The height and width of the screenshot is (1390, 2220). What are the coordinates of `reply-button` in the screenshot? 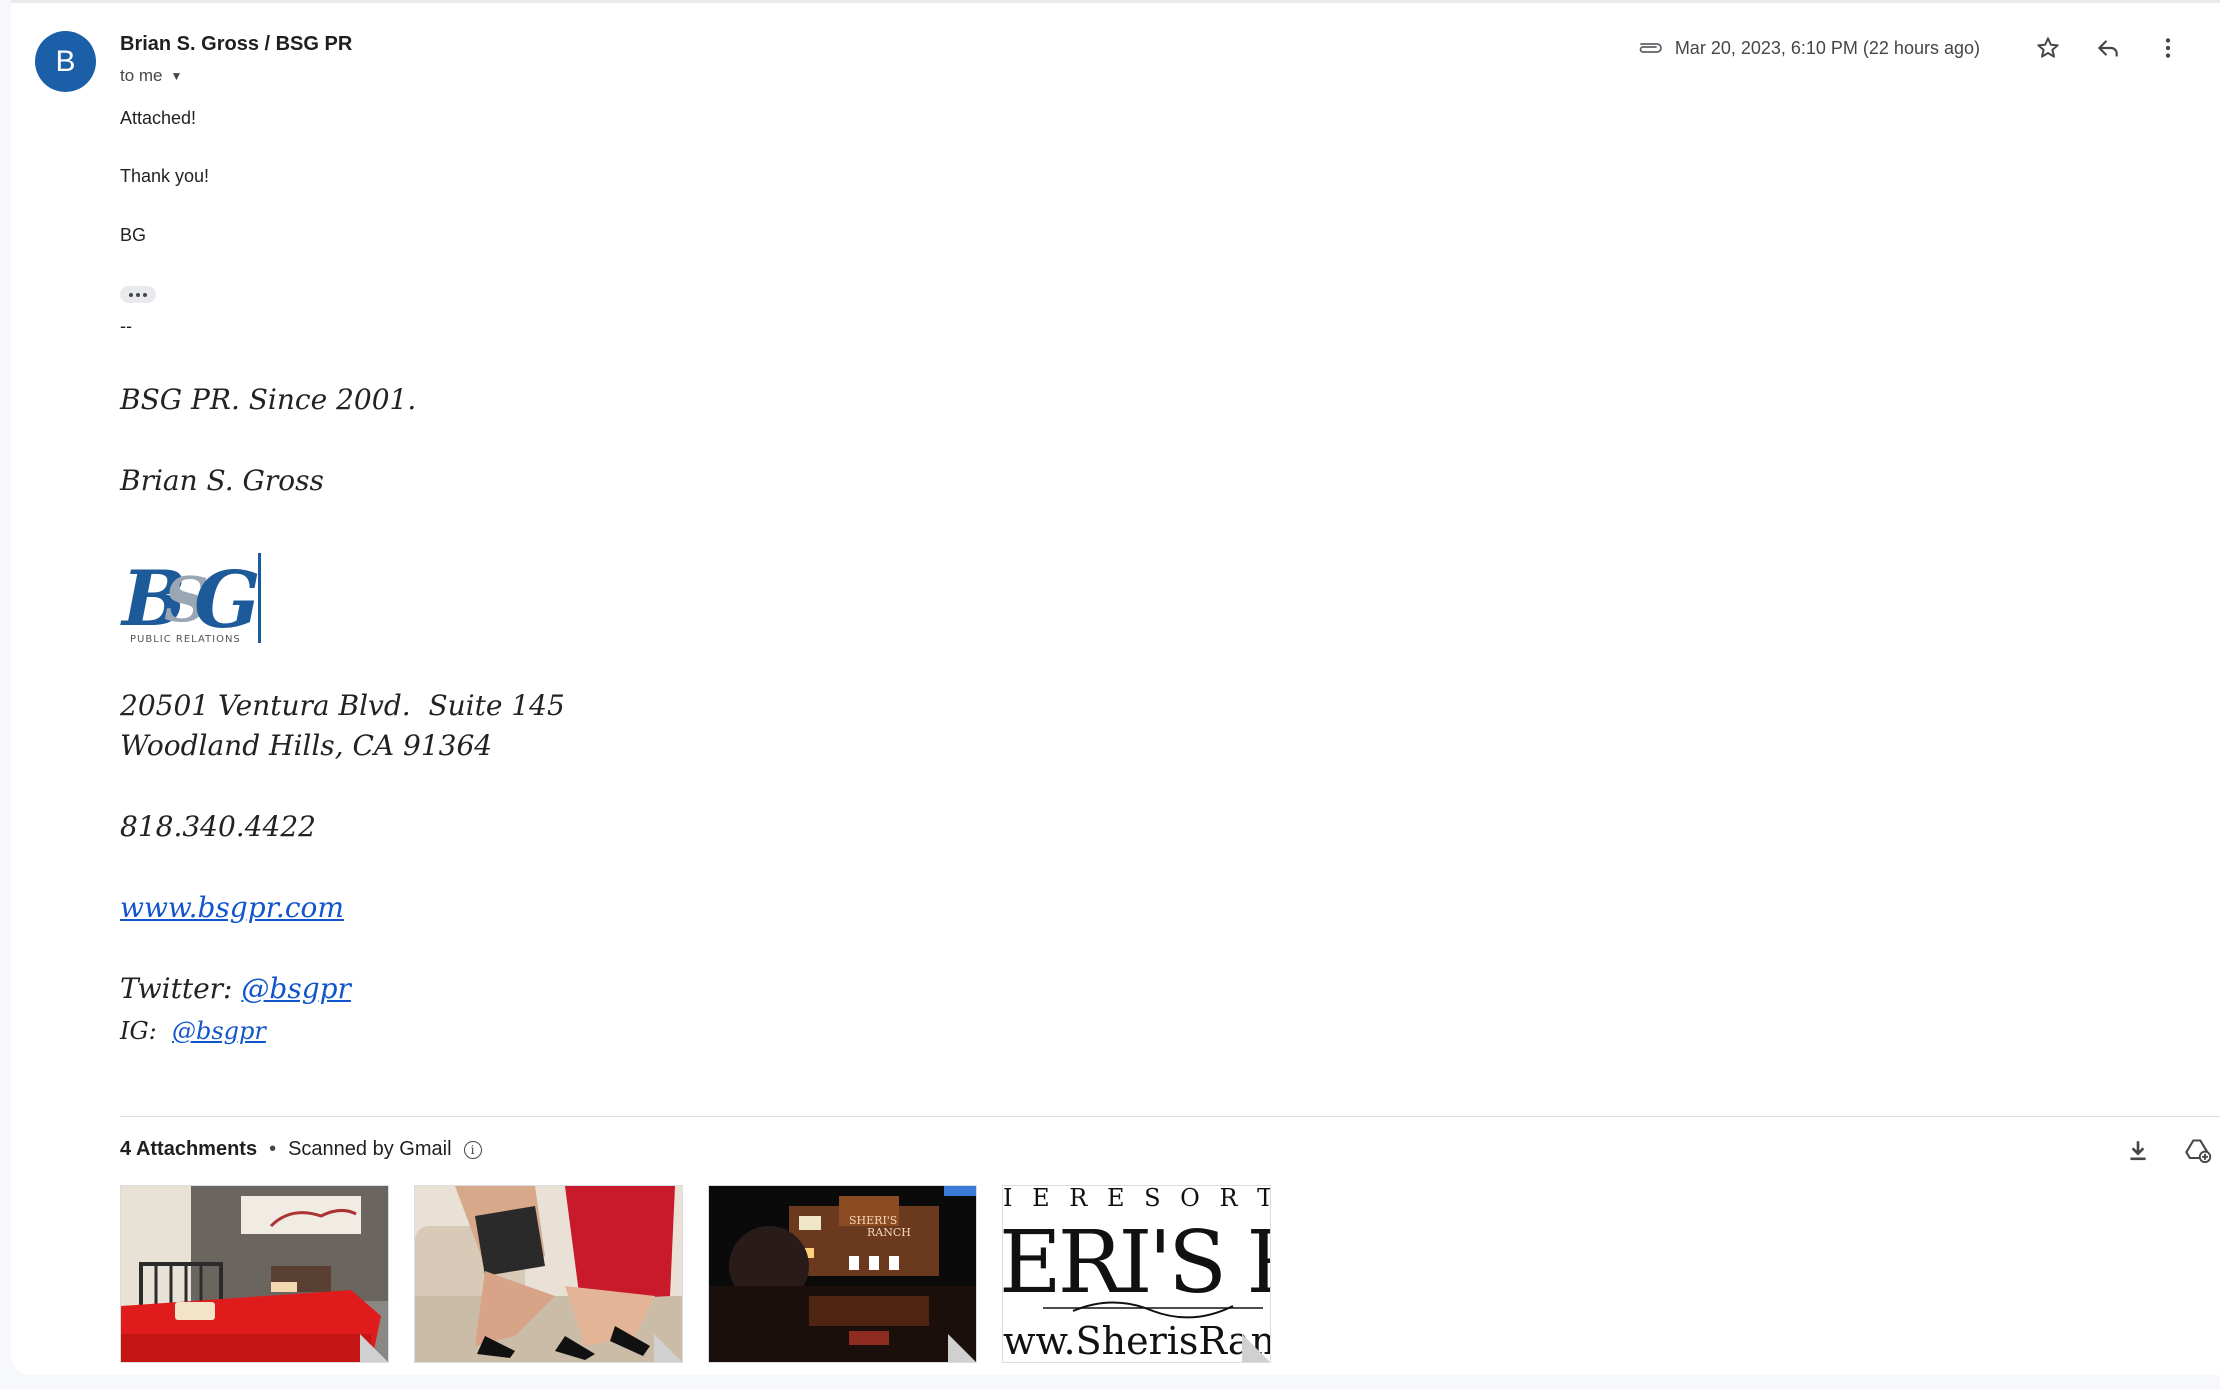 It's located at (2108, 48).